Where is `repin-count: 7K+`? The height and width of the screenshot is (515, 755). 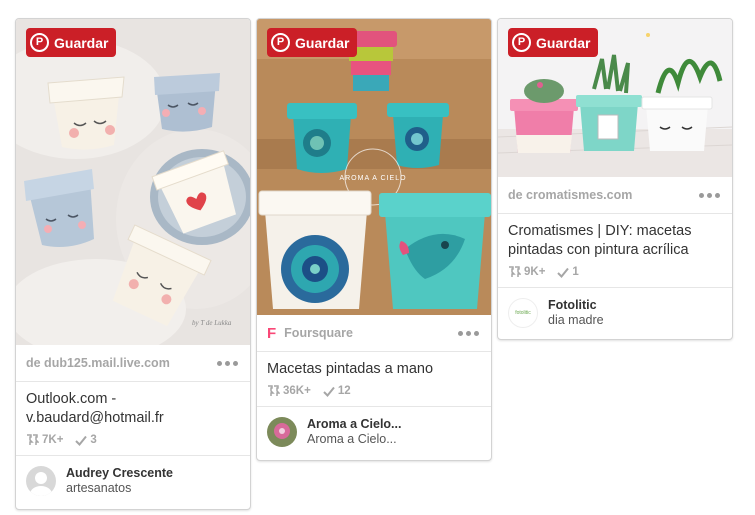 repin-count: 7K+ is located at coordinates (53, 440).